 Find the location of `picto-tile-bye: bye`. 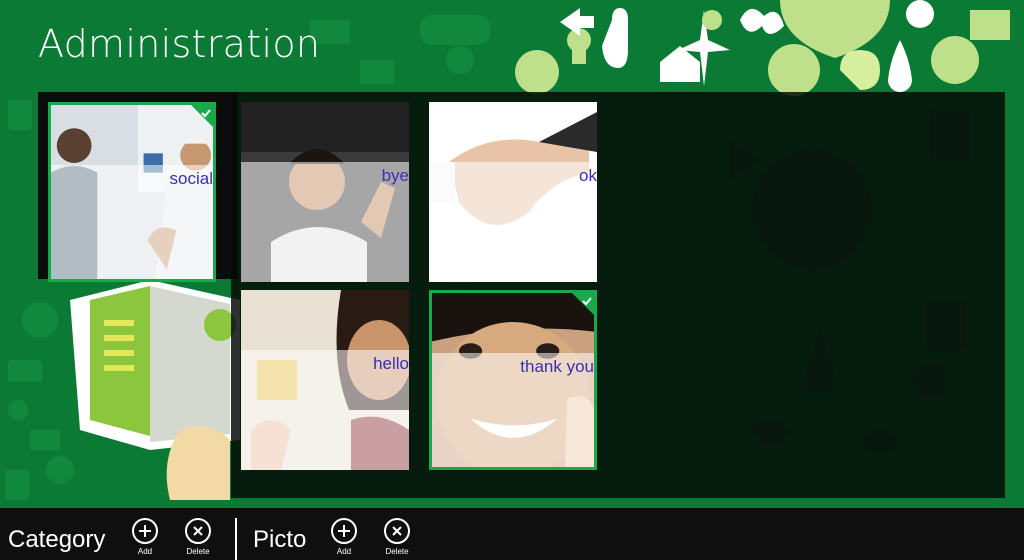

picto-tile-bye: bye is located at coordinates (325, 192).